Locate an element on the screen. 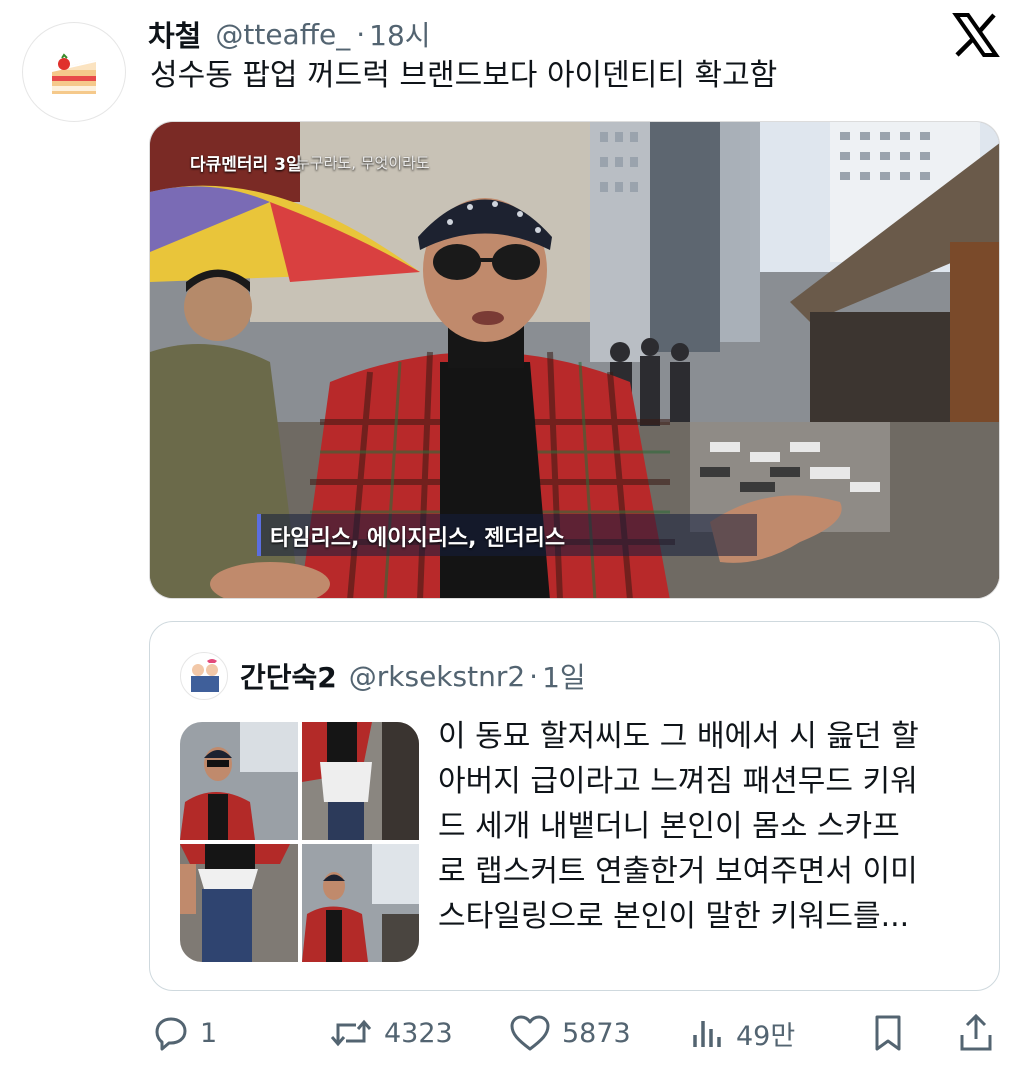 The width and height of the screenshot is (1024, 1073). x-logo-icon is located at coordinates (976, 35).